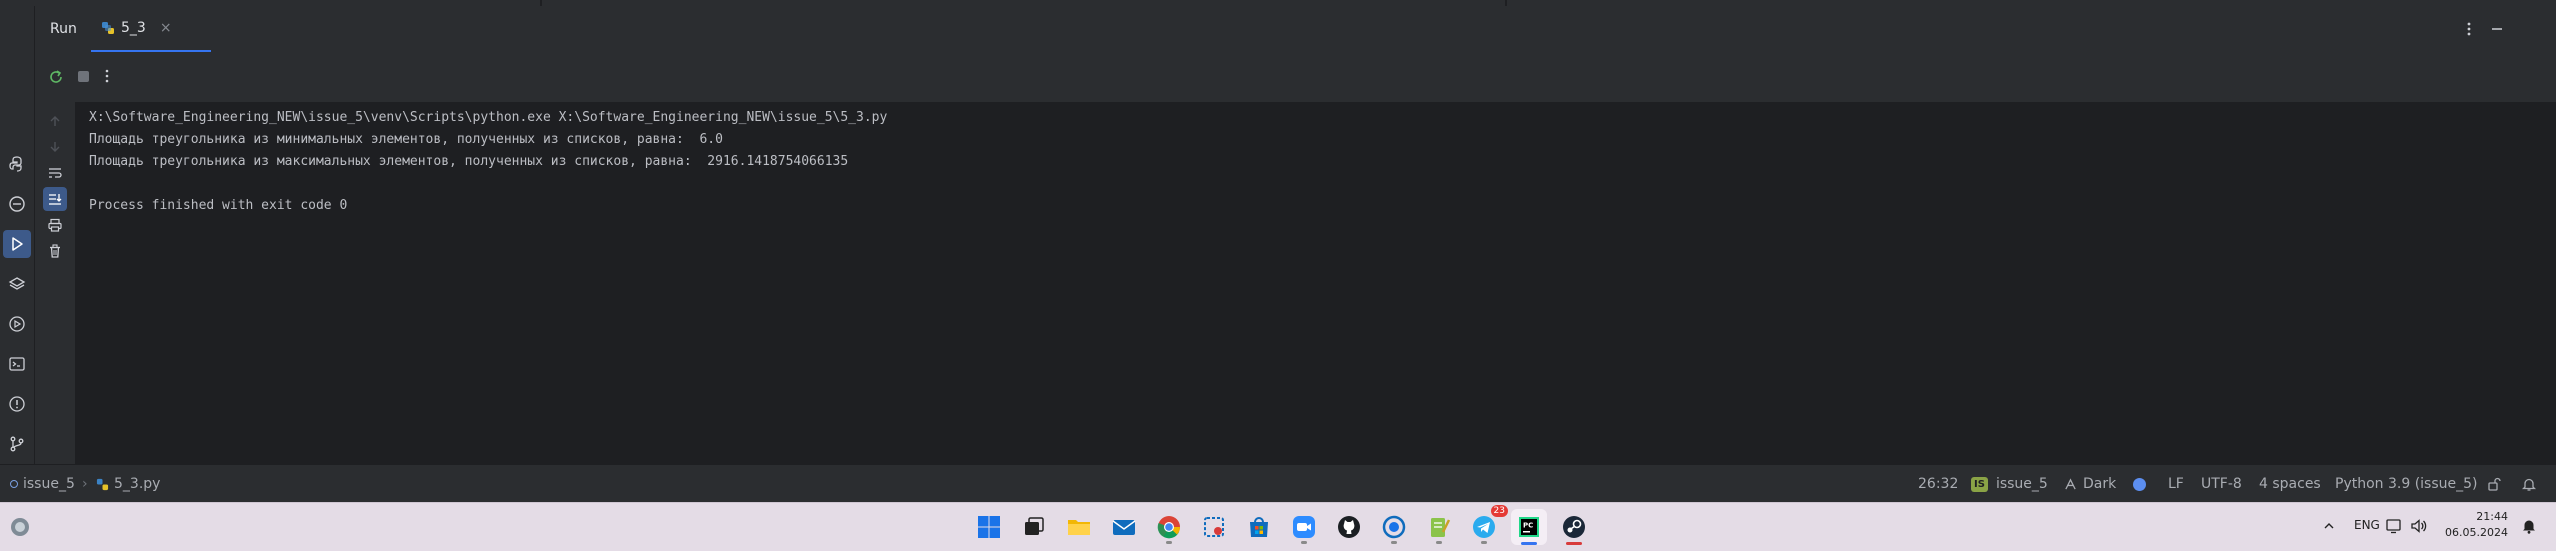  Describe the element at coordinates (2529, 484) in the screenshot. I see `notifications-icon` at that location.